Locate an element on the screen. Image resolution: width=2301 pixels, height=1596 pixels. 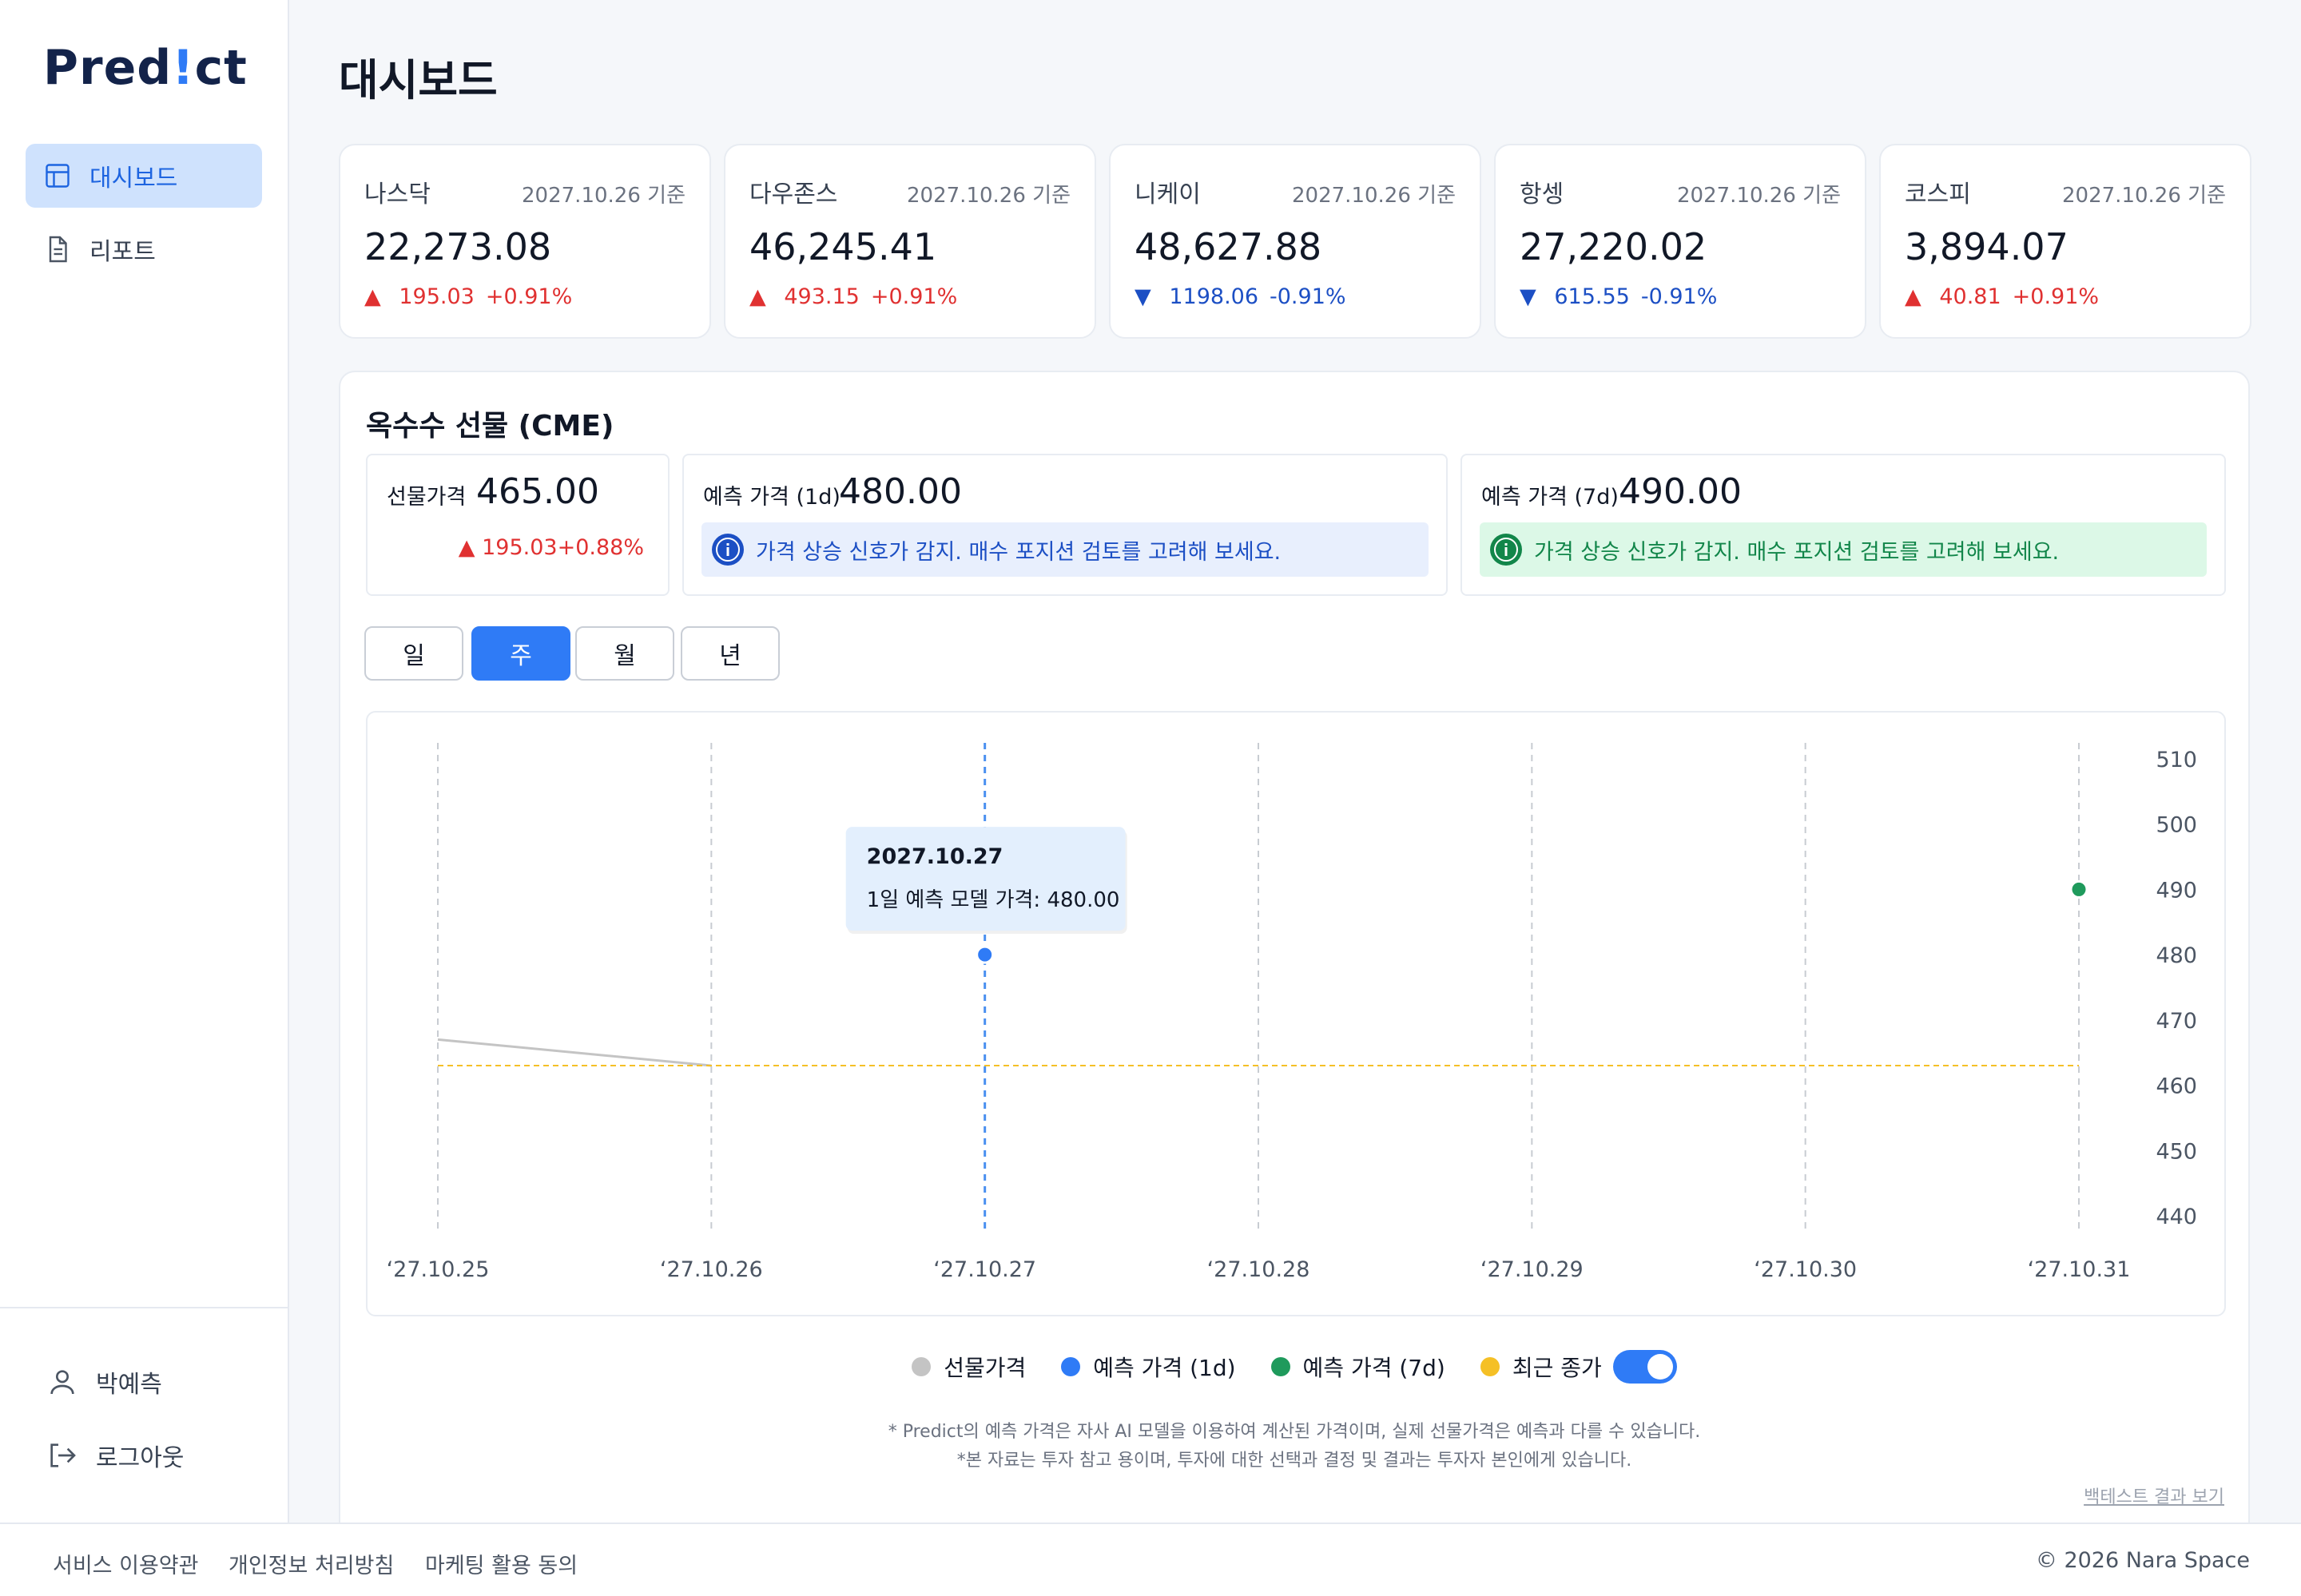
index-name: 나스닥 is located at coordinates (397, 194).